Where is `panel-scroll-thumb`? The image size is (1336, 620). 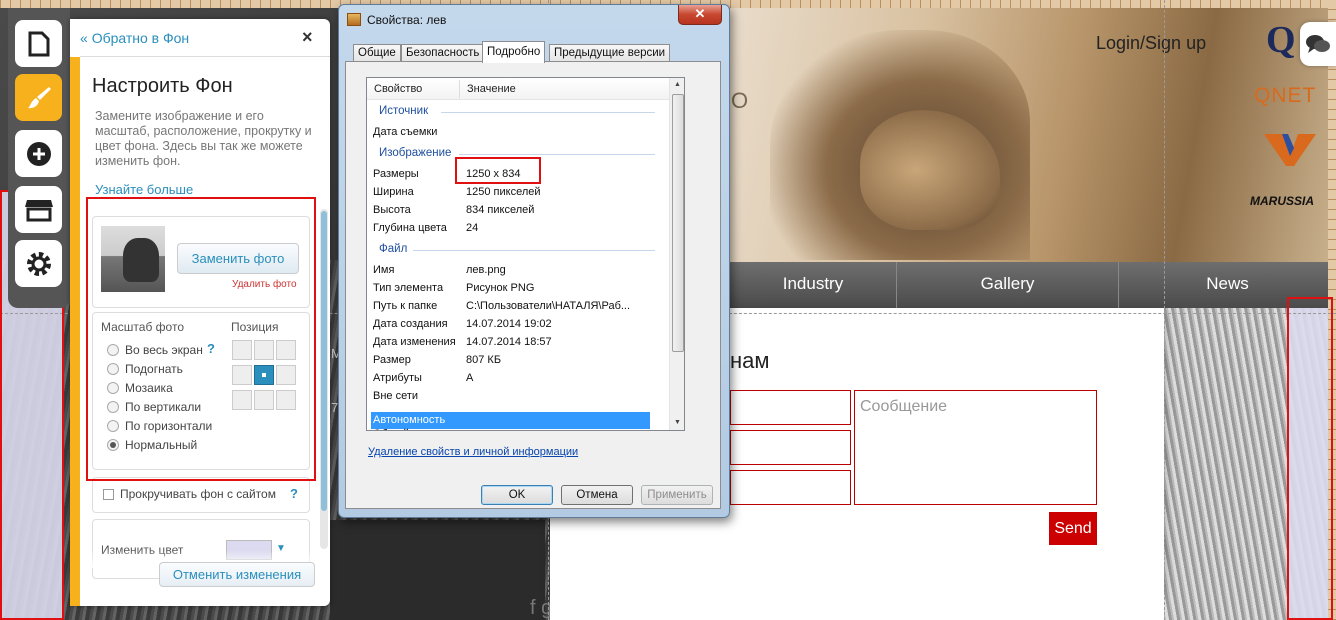
panel-scroll-thumb is located at coordinates (324, 361).